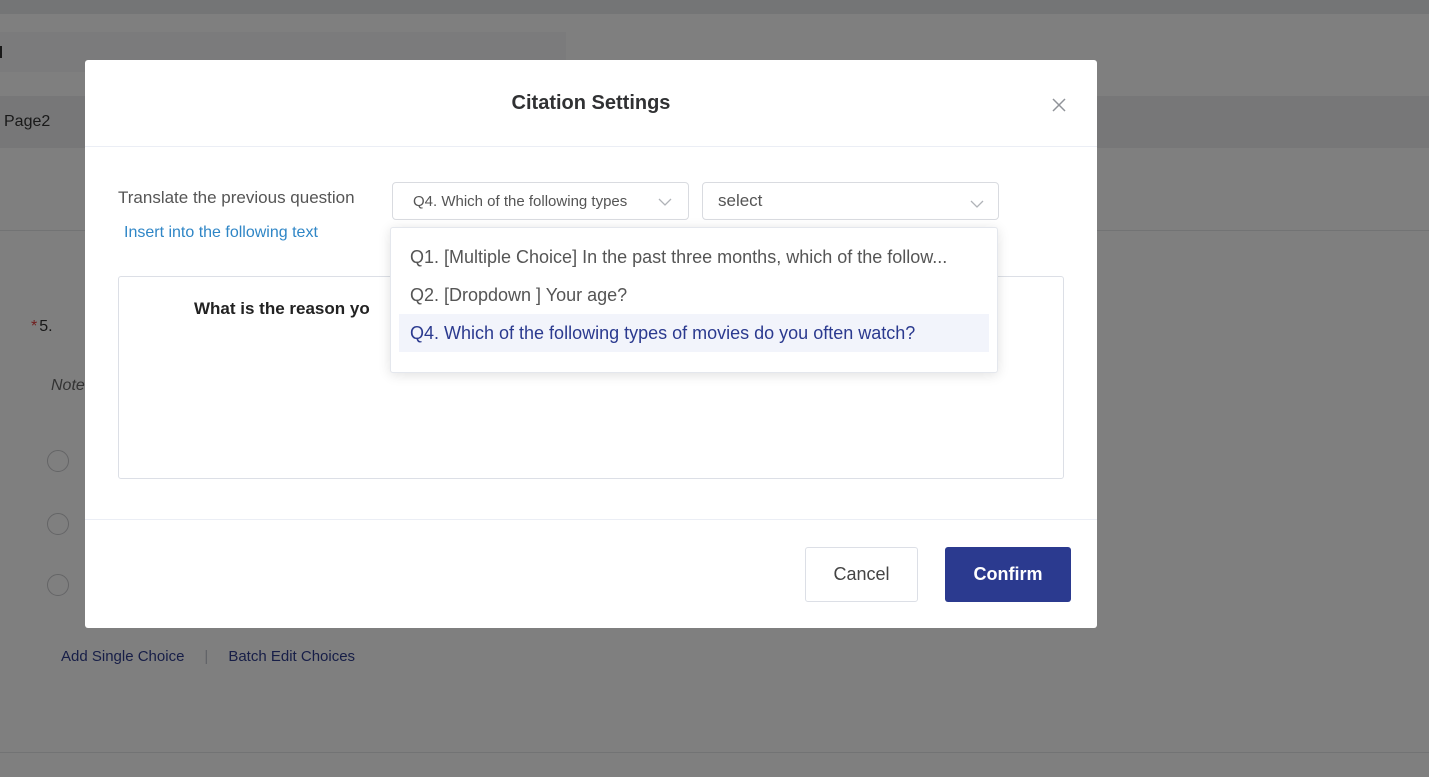  What do you see at coordinates (591, 519) in the screenshot?
I see `footer-divider` at bounding box center [591, 519].